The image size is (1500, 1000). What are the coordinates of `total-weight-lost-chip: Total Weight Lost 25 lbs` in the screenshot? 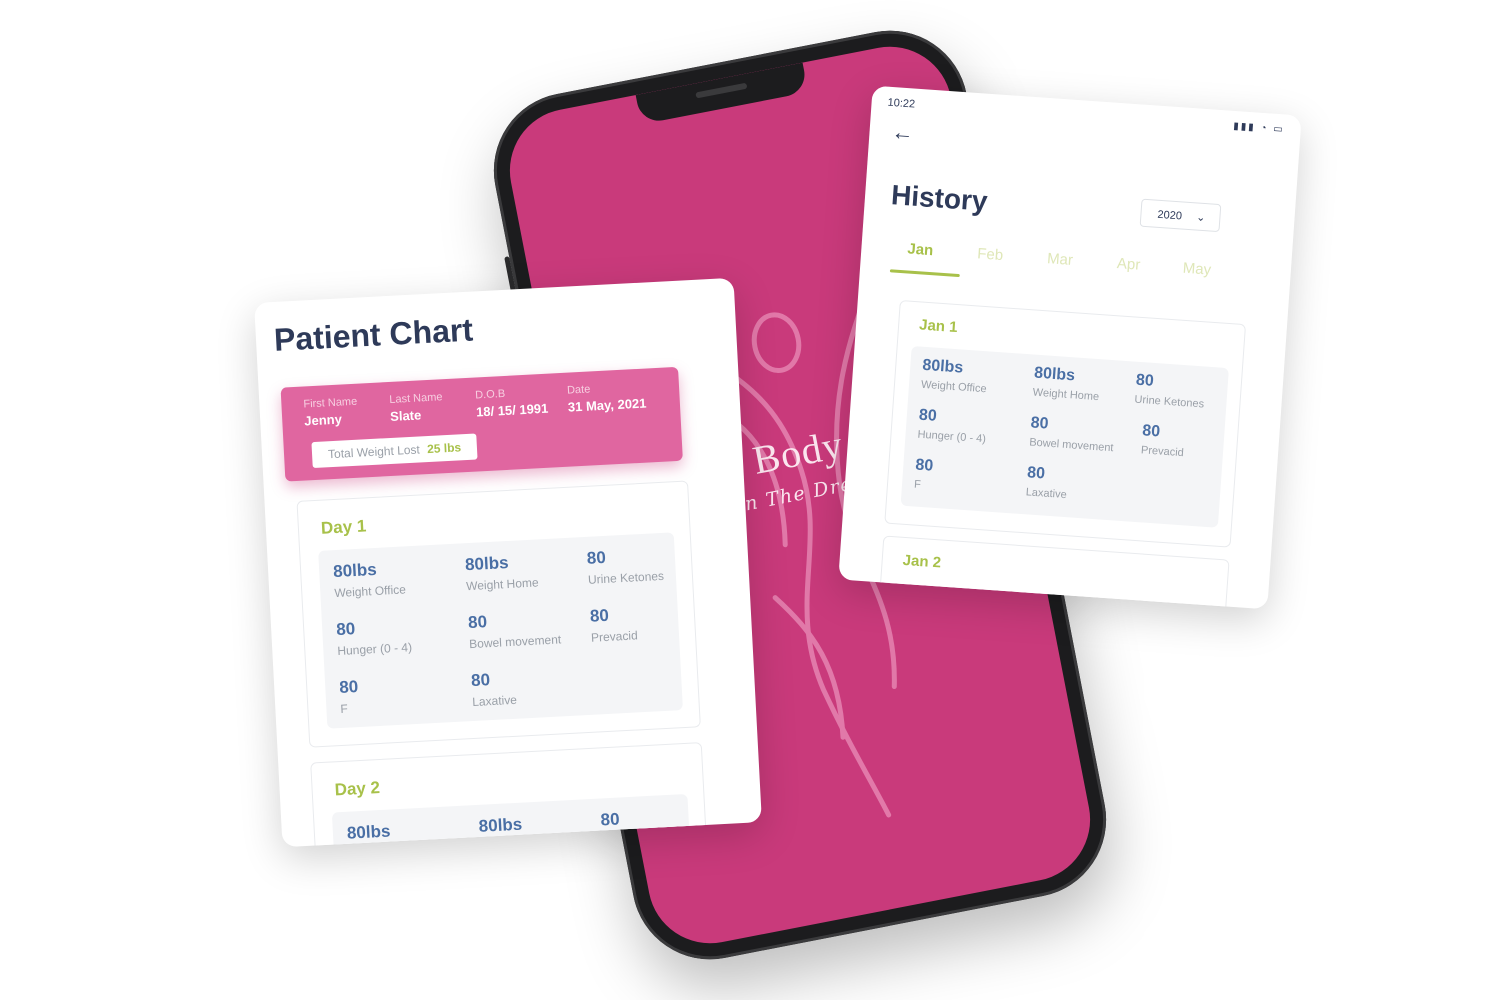 It's located at (394, 451).